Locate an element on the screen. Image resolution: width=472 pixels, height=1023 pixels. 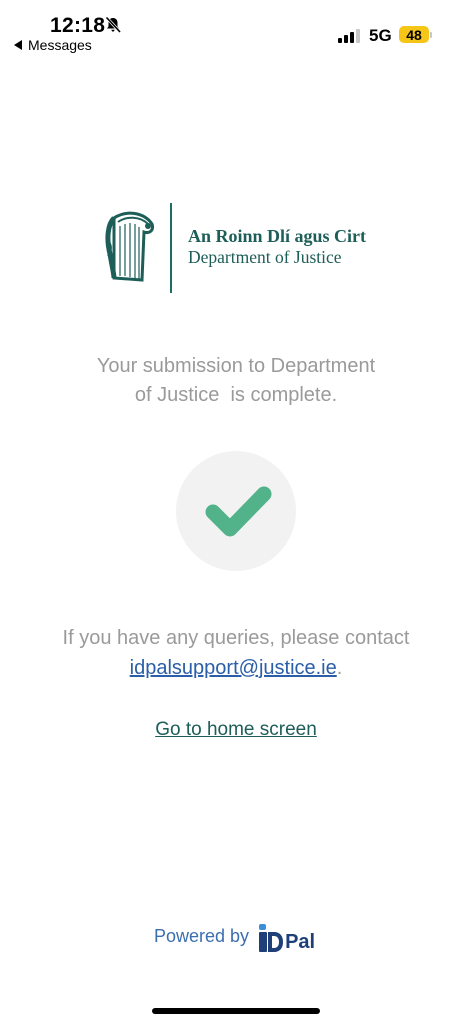
checkmark-icon is located at coordinates (238, 511).